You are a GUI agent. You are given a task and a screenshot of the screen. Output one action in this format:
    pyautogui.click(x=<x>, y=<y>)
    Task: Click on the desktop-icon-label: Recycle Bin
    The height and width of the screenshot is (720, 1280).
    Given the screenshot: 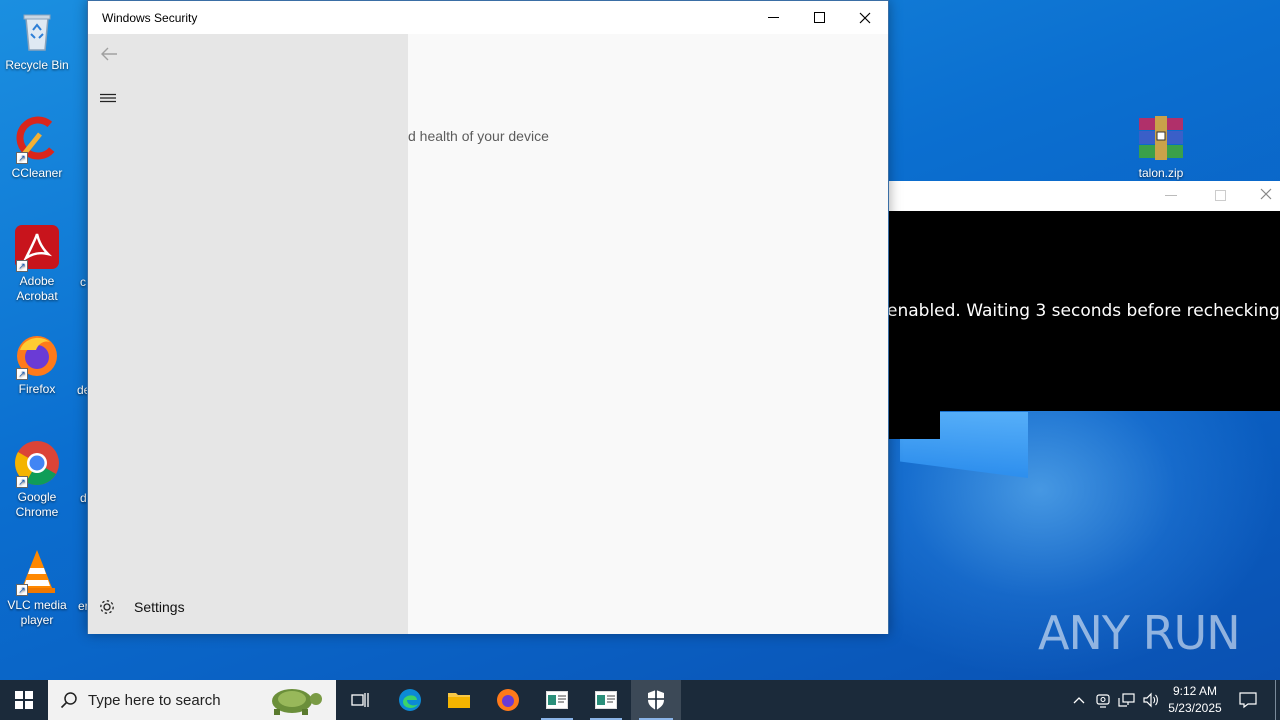 What is the action you would take?
    pyautogui.click(x=37, y=65)
    